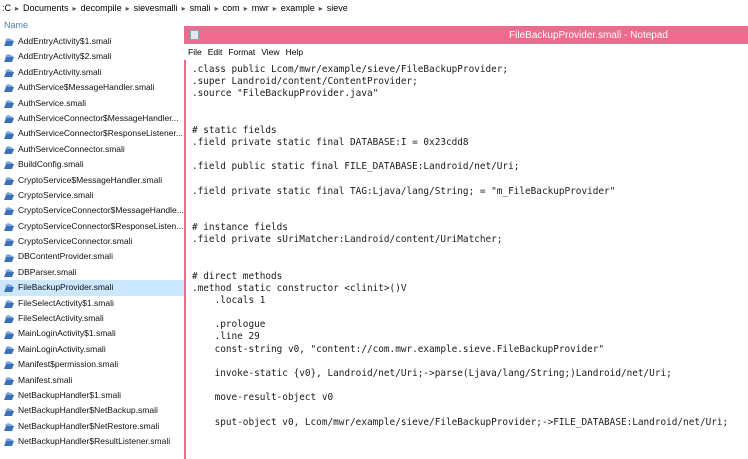 This screenshot has height=459, width=748. Describe the element at coordinates (51, 164) in the screenshot. I see `file-name: BuildConfig.smali` at that location.